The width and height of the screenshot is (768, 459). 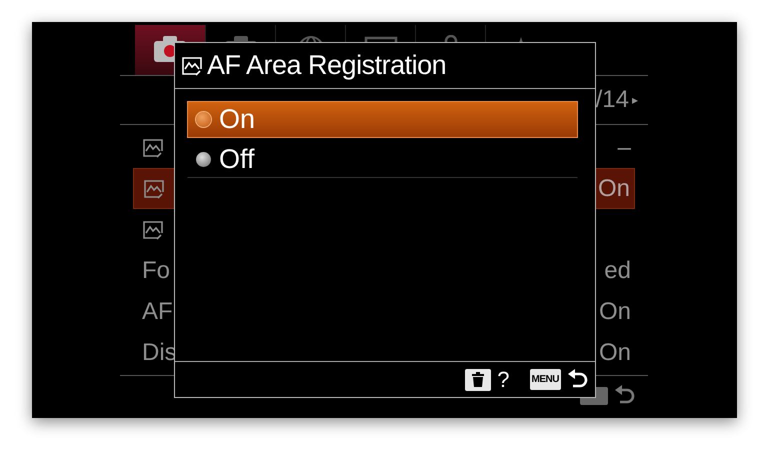 I want to click on dialog-title: AF Area Registration, so click(x=326, y=65).